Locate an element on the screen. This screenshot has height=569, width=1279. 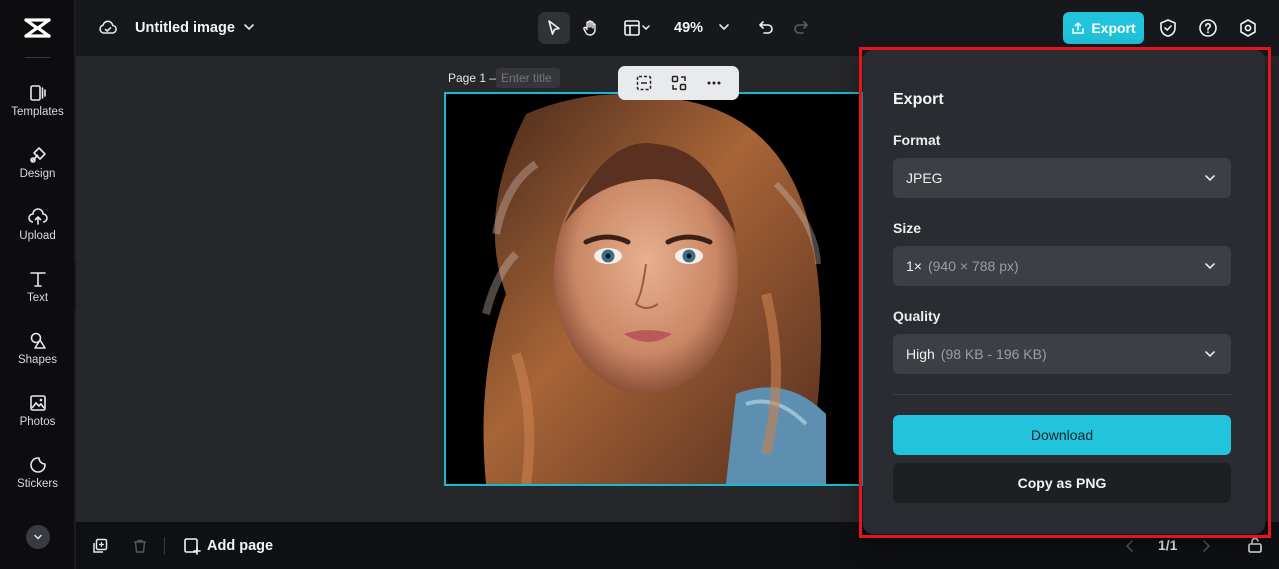
add-page-label: Add page is located at coordinates (240, 546).